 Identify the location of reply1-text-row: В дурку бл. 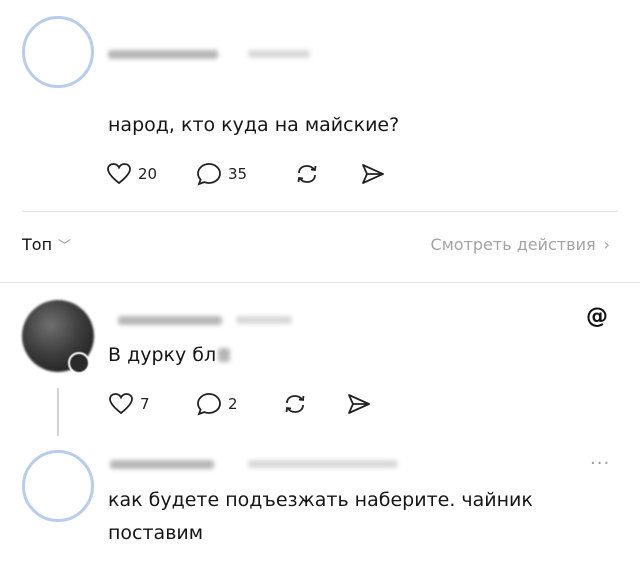
(169, 355).